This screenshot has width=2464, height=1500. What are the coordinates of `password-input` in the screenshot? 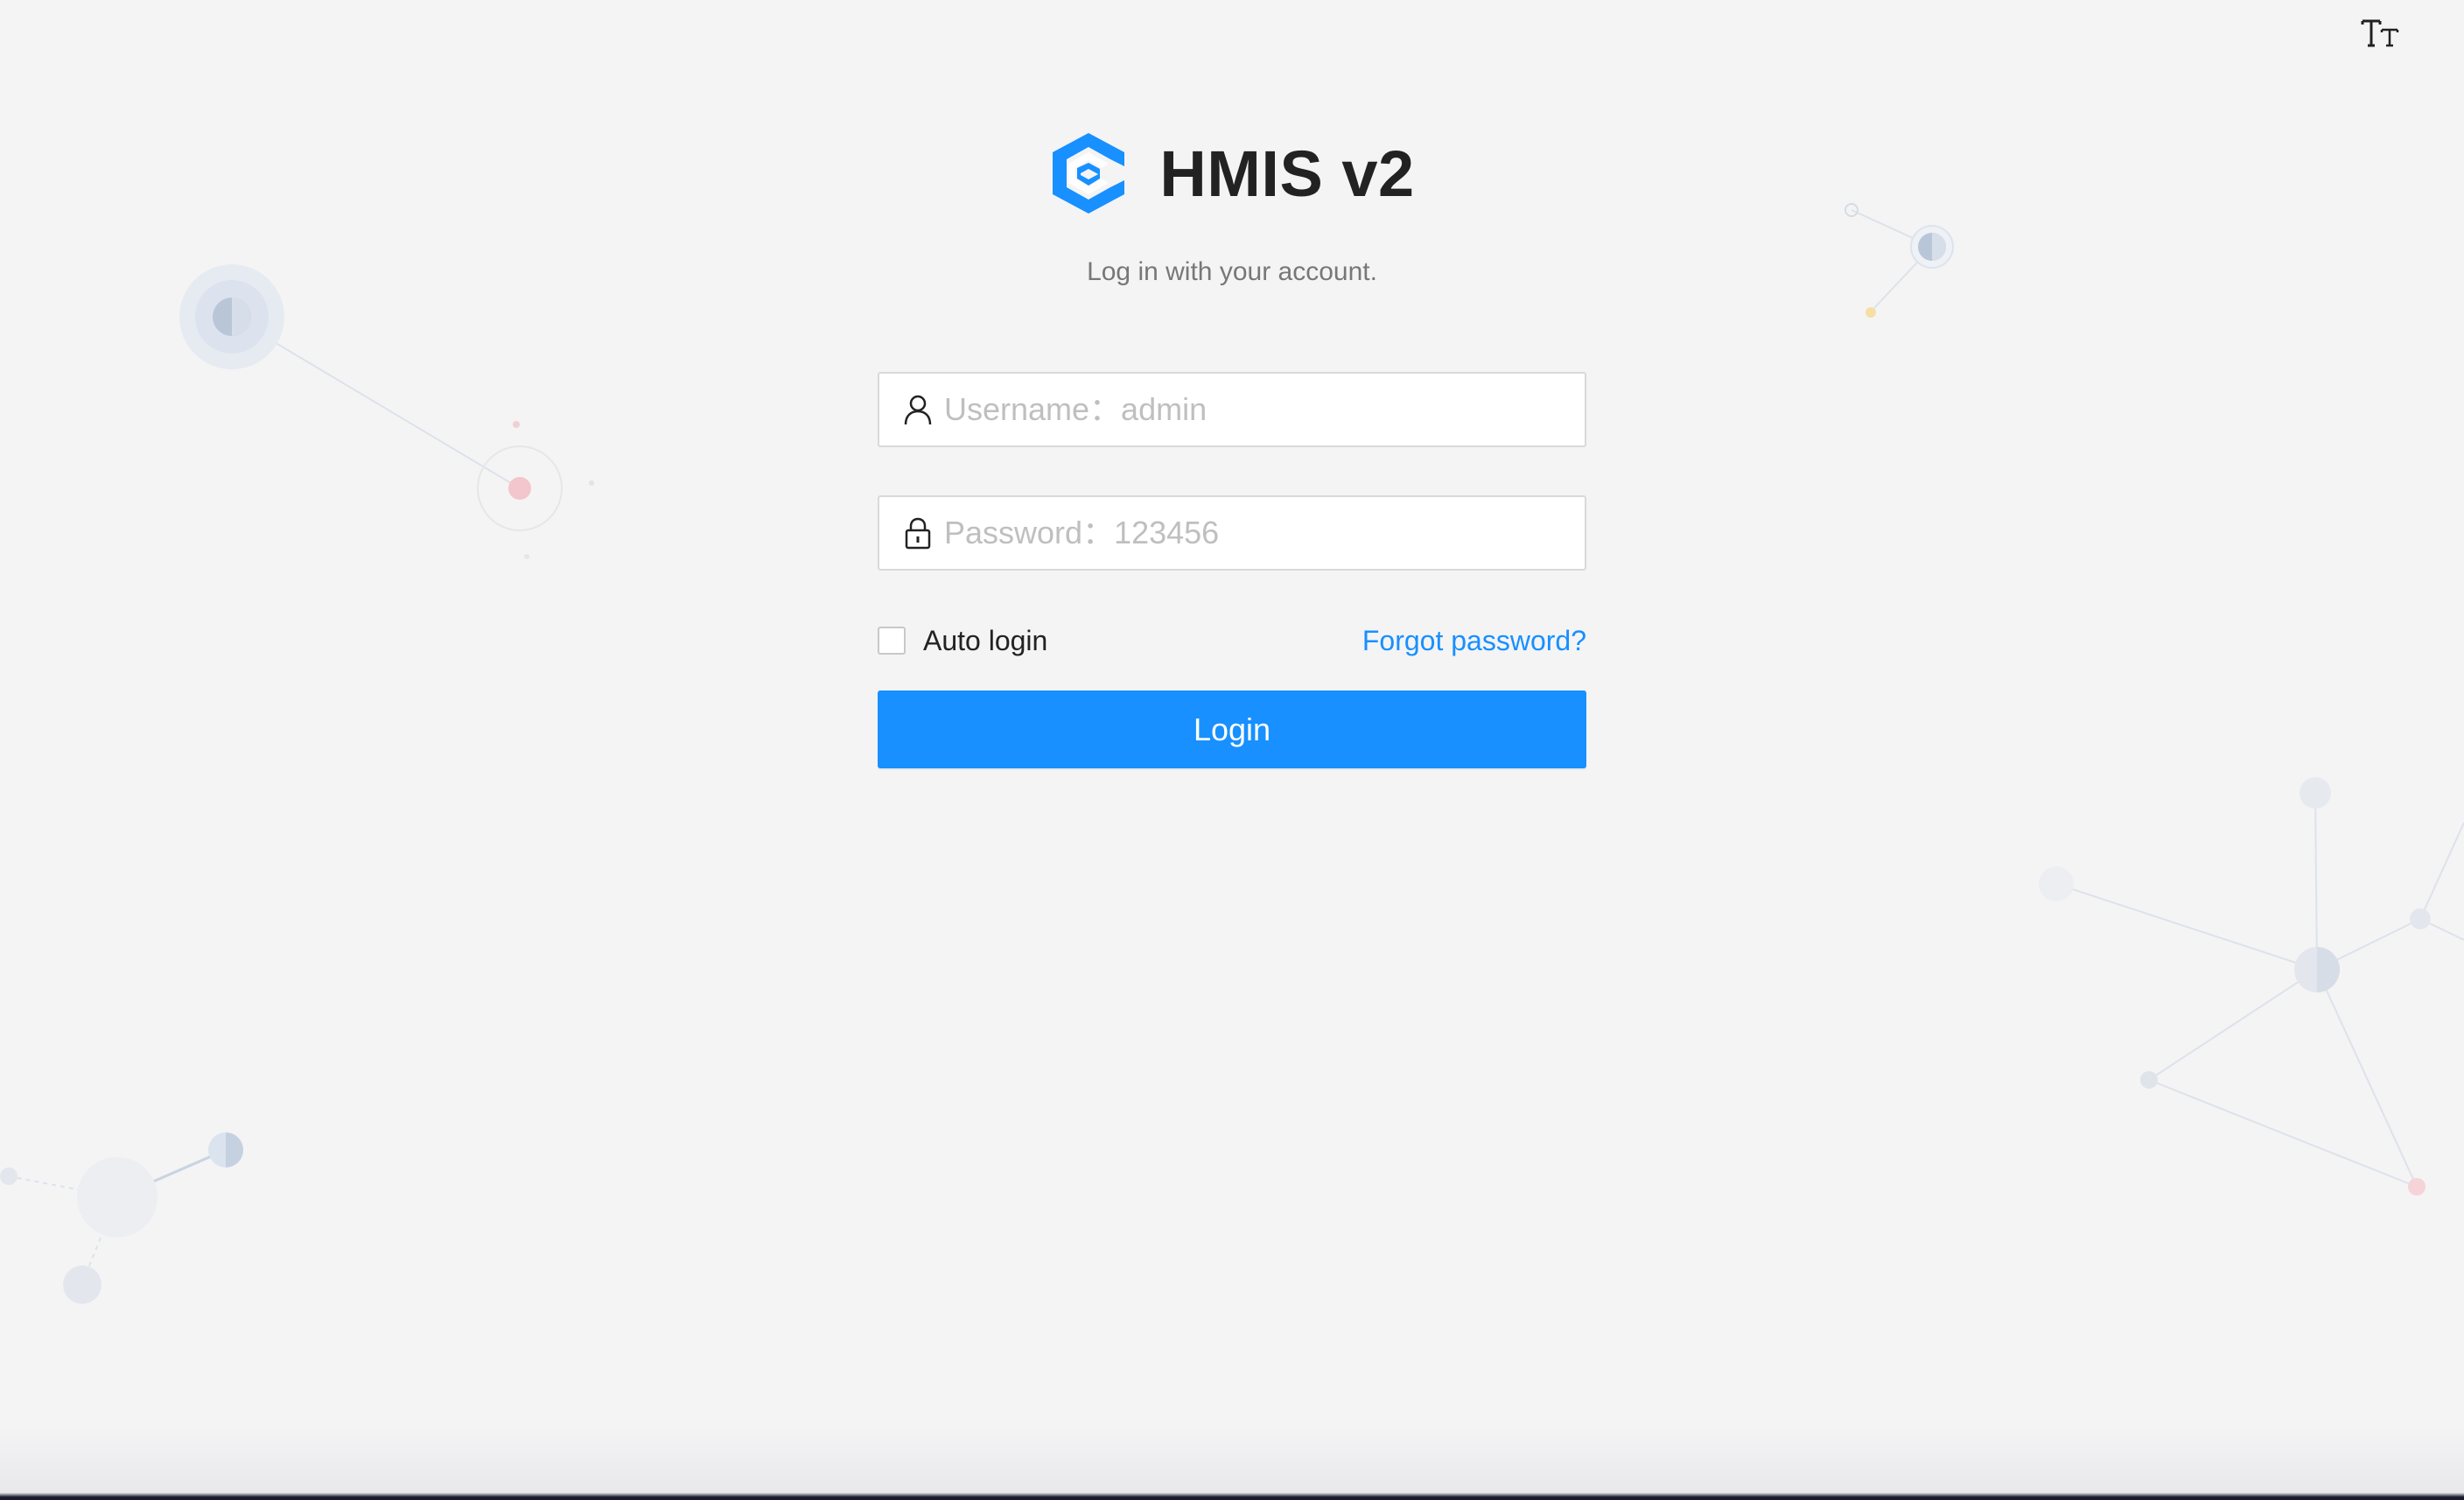 It's located at (1264, 533).